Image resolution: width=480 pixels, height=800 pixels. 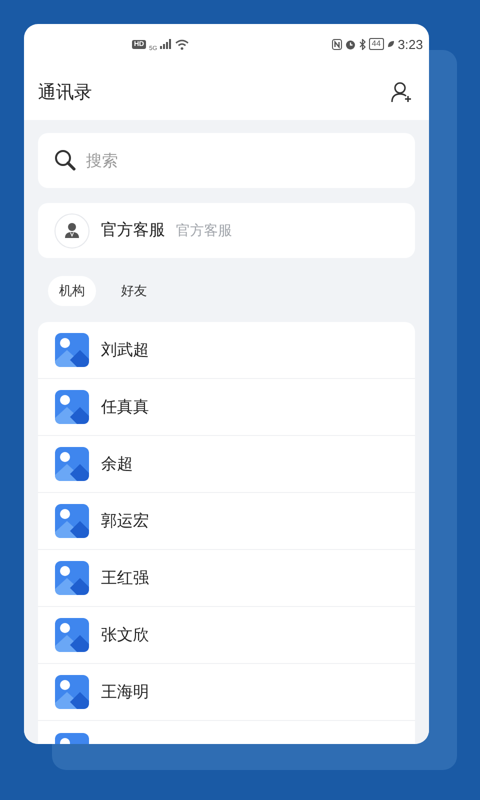 I want to click on contact-row: 余超, so click(x=226, y=464).